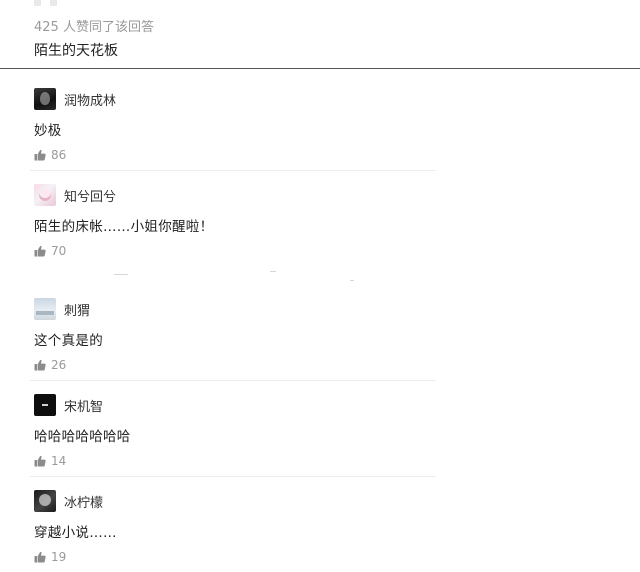  Describe the element at coordinates (59, 365) in the screenshot. I see `like-count: 26` at that location.